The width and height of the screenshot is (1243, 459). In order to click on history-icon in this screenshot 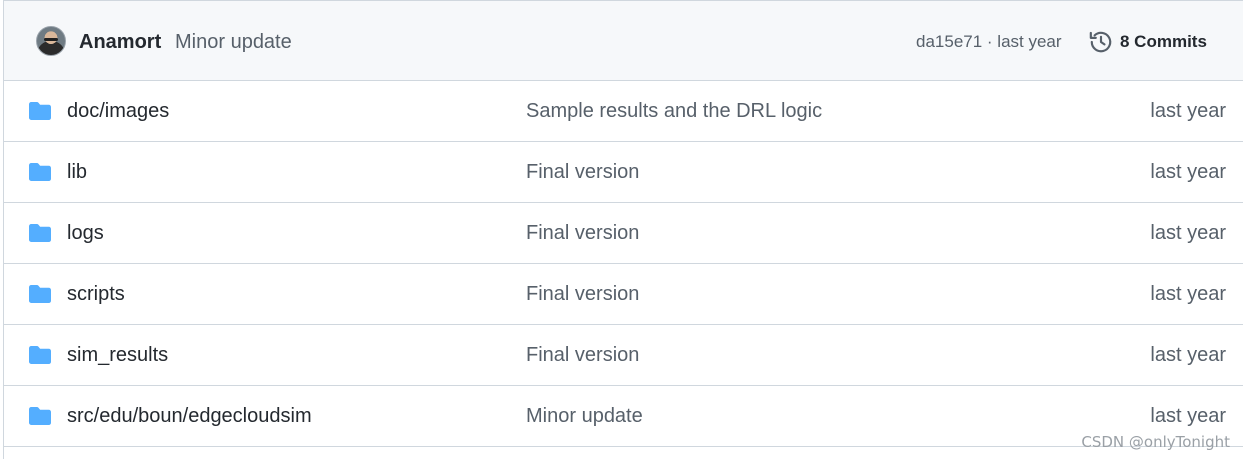, I will do `click(1101, 42)`.